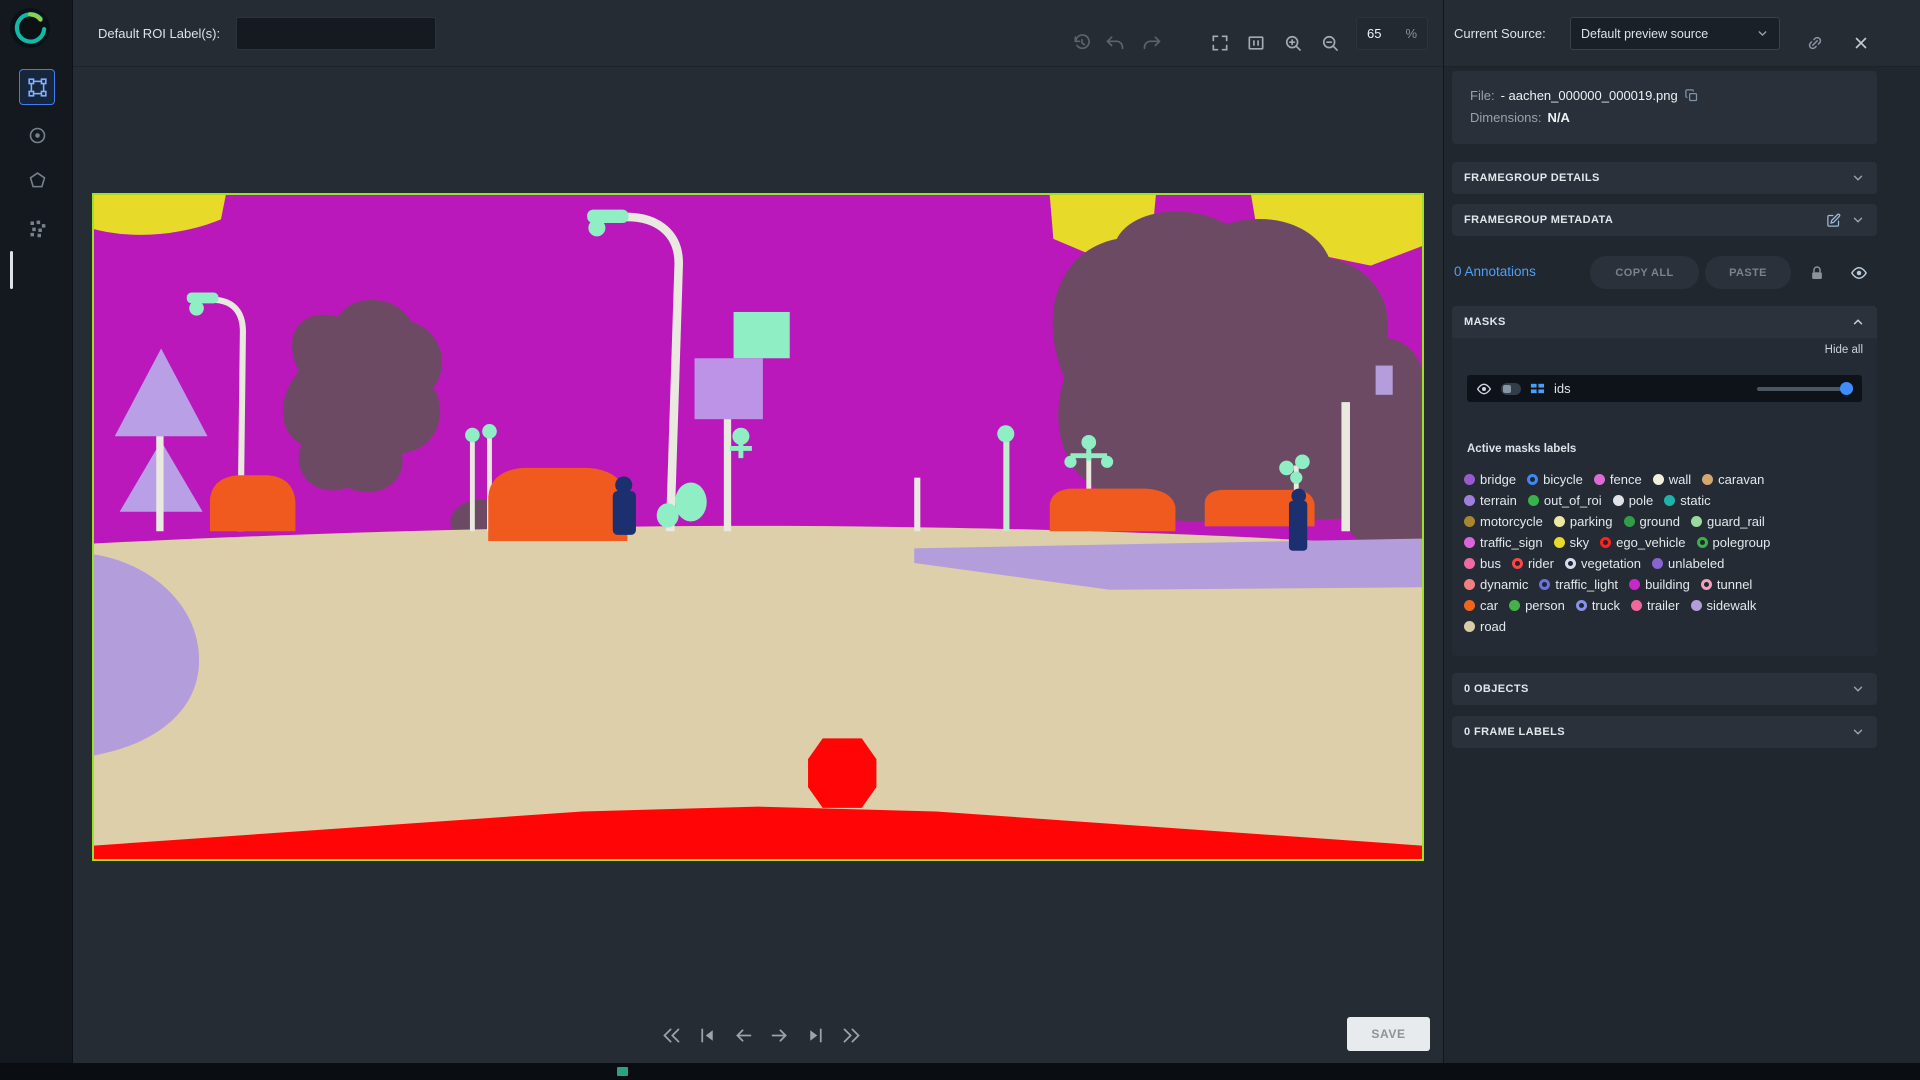 This screenshot has height=1080, width=1920. I want to click on mask-label-vegetation: vegetation, so click(1602, 563).